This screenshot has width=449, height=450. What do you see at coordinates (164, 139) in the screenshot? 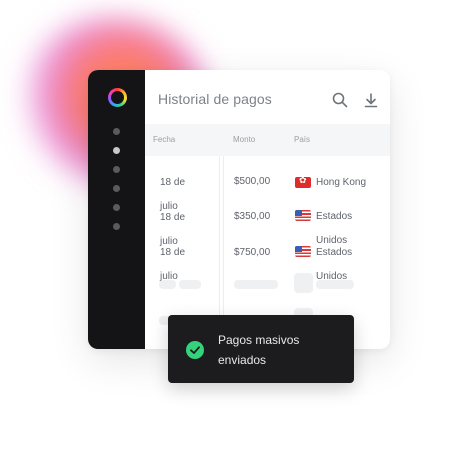
I see `column-header-fecha: Fecha` at bounding box center [164, 139].